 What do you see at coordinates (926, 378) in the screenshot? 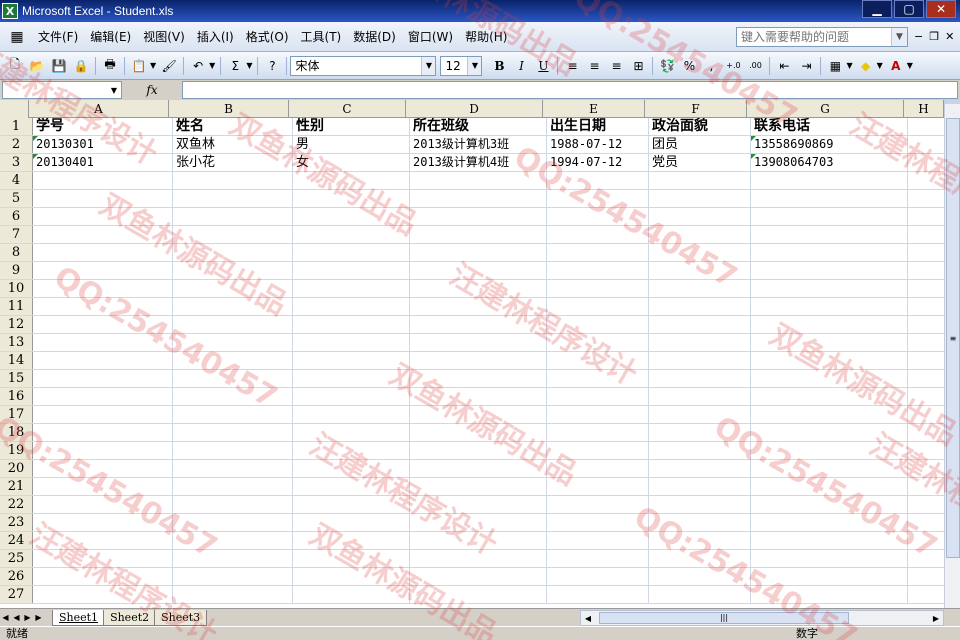
I see `cell-h15` at bounding box center [926, 378].